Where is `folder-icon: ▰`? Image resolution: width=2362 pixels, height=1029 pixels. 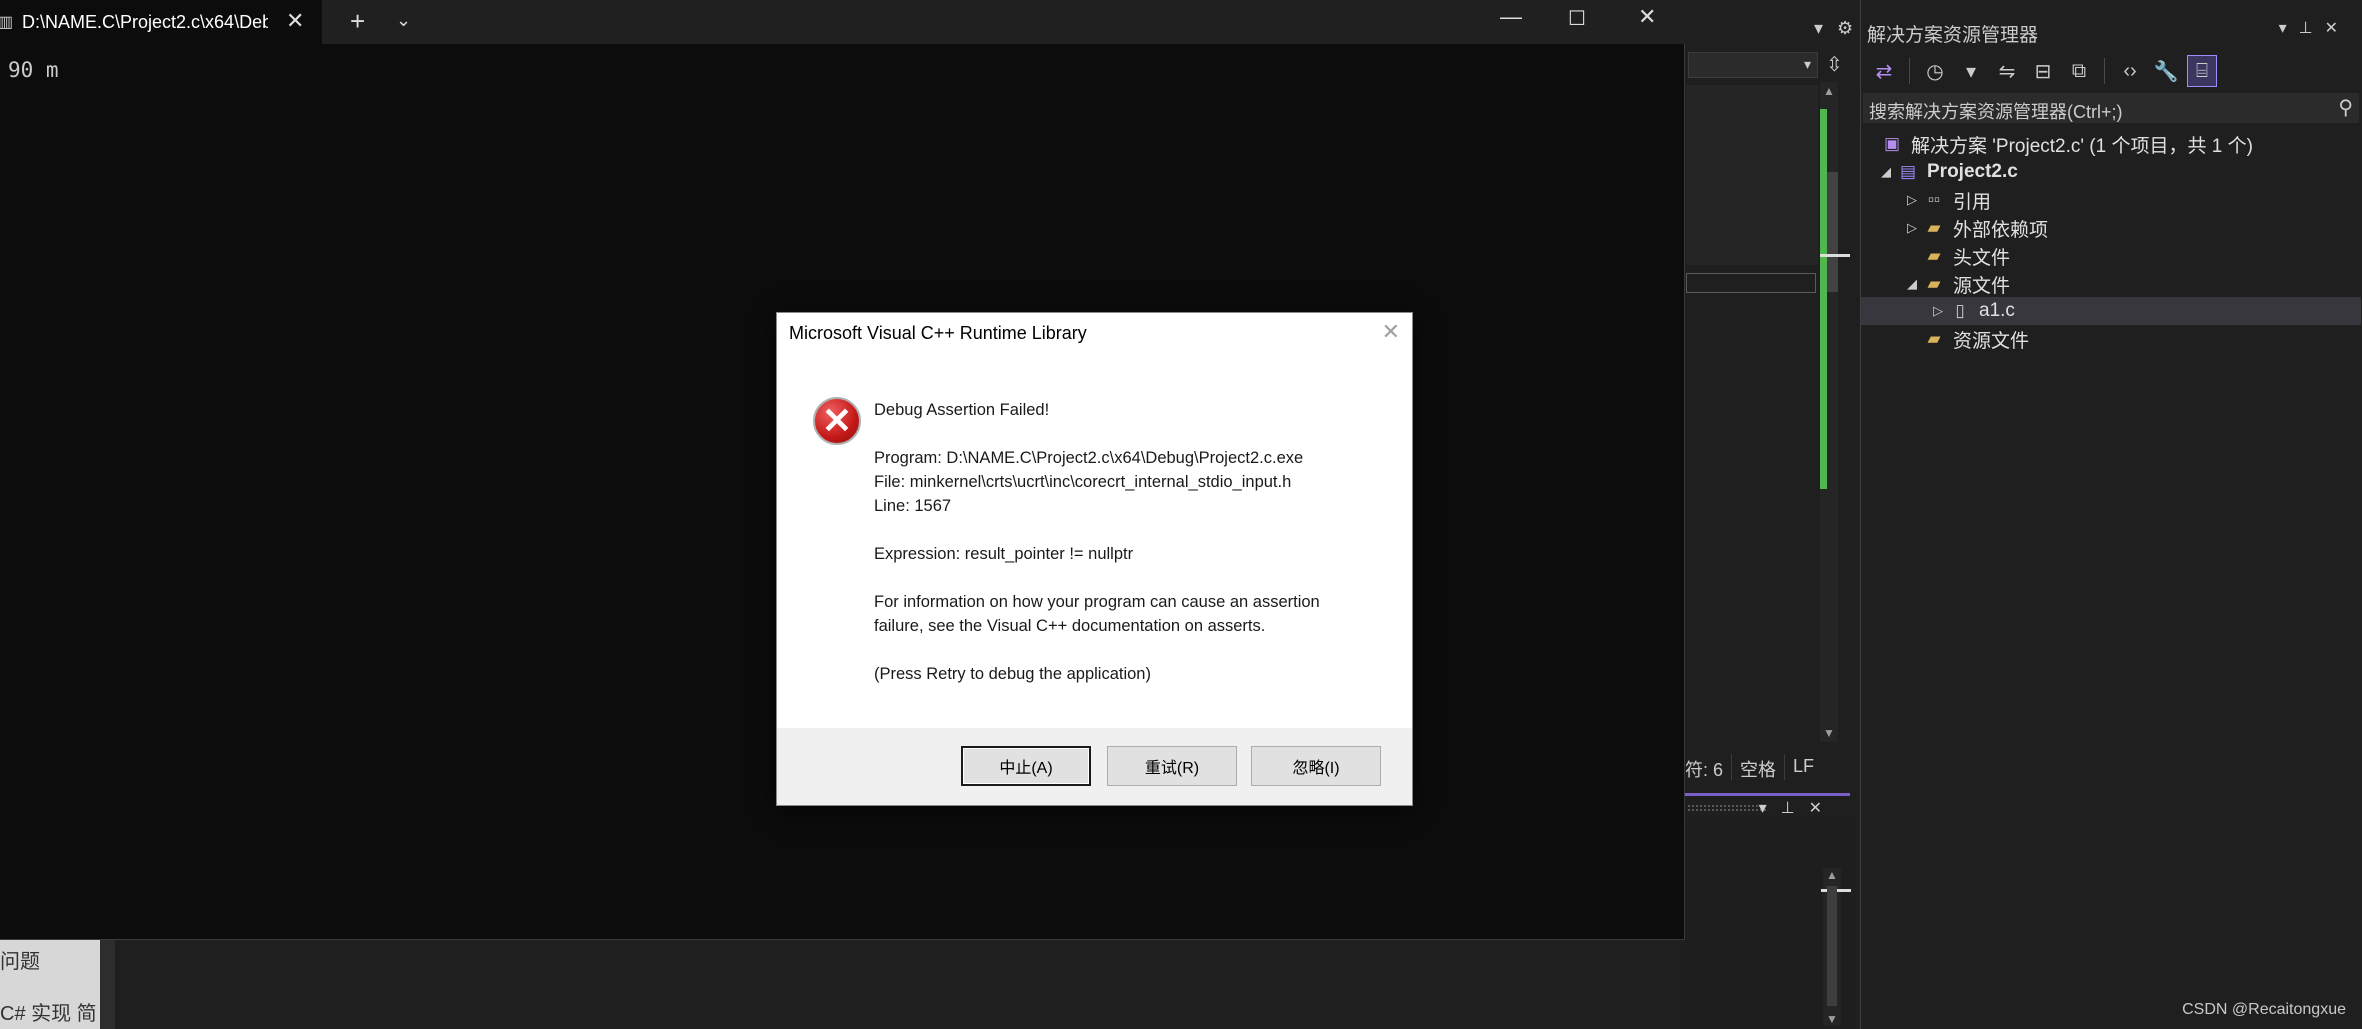
folder-icon: ▰ is located at coordinates (1934, 227).